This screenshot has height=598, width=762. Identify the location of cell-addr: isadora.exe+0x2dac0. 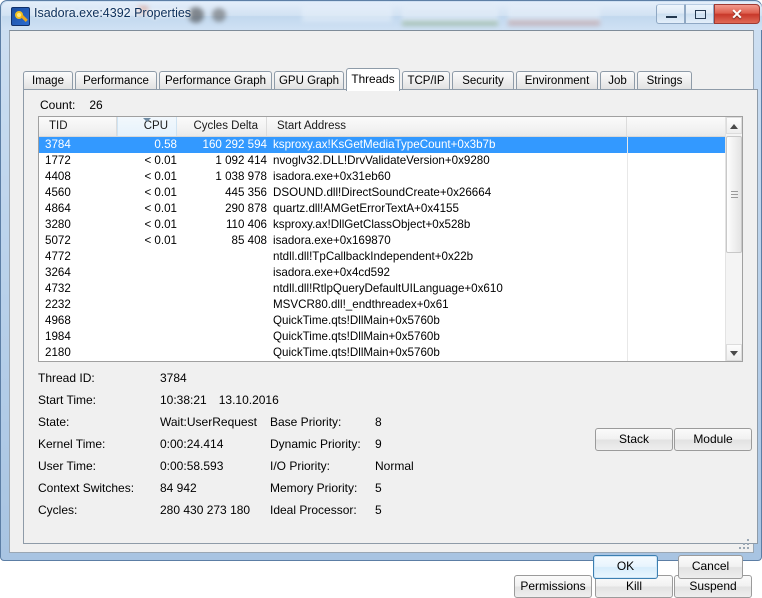
(450, 361).